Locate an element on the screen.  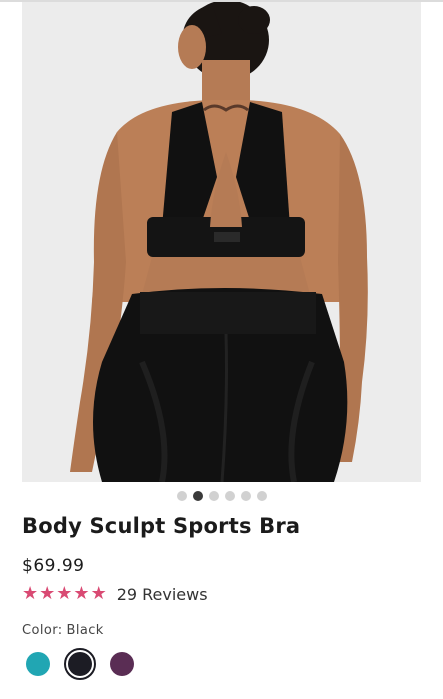
product-title: Body Sculpt Sports Bra is located at coordinates (161, 526).